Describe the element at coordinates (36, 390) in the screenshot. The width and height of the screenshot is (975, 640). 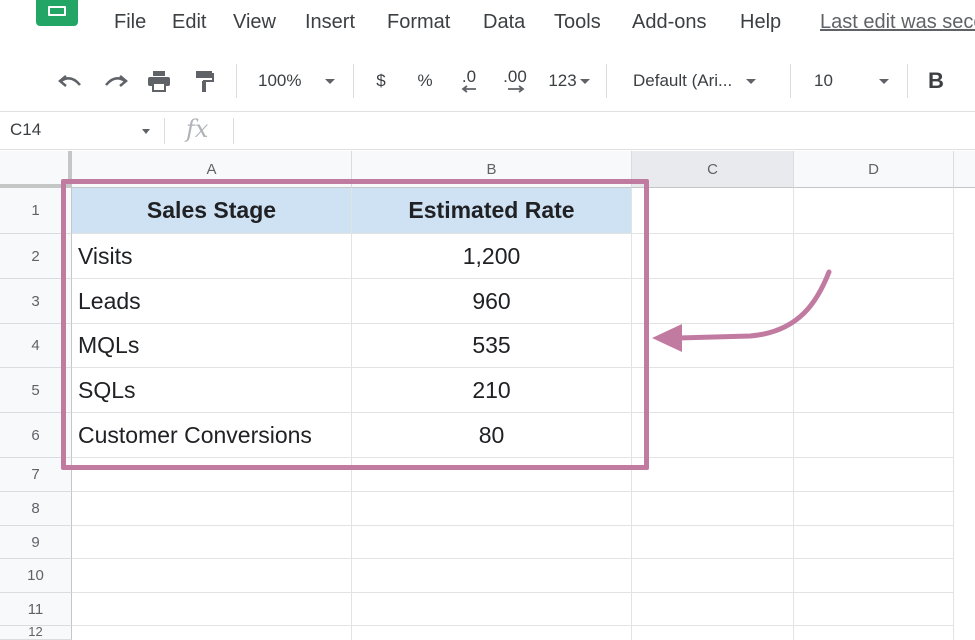
I see `row-header-5: 5` at that location.